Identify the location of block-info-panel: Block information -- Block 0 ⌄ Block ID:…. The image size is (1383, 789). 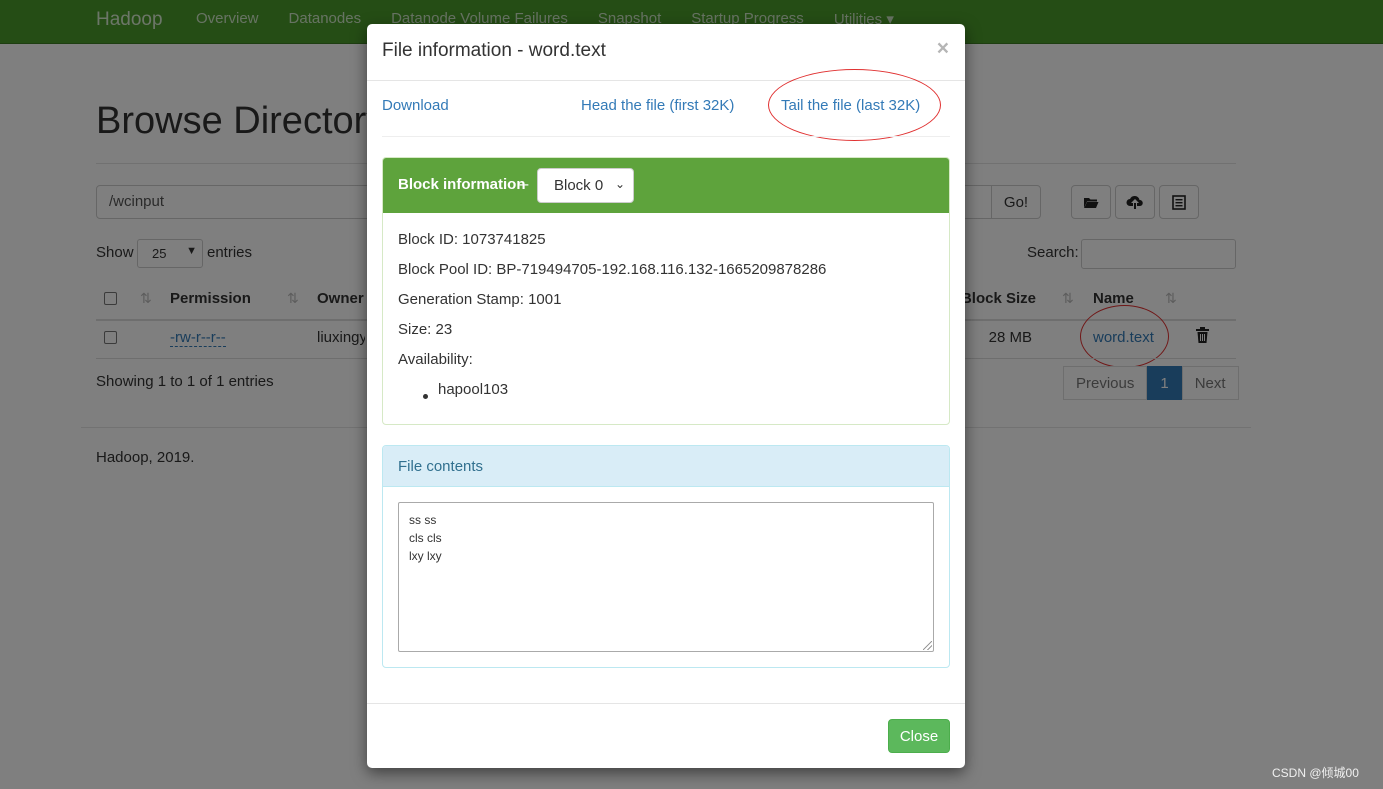
(666, 291).